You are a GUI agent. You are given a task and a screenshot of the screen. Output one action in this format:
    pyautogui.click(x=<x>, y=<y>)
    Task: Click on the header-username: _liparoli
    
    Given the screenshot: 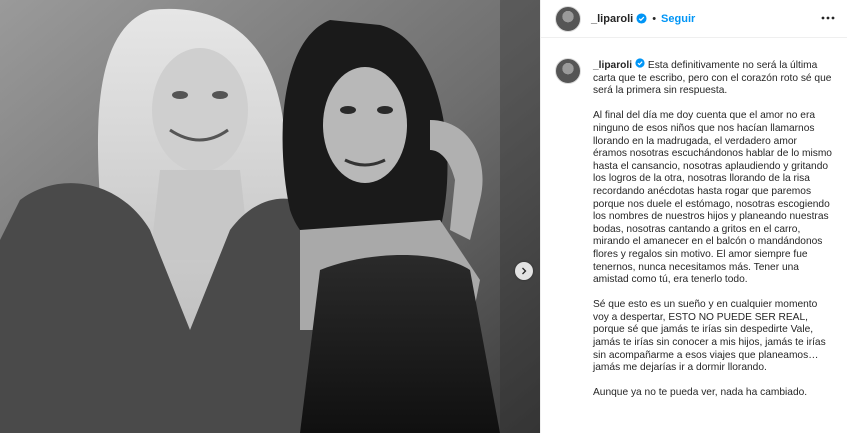 What is the action you would take?
    pyautogui.click(x=612, y=19)
    